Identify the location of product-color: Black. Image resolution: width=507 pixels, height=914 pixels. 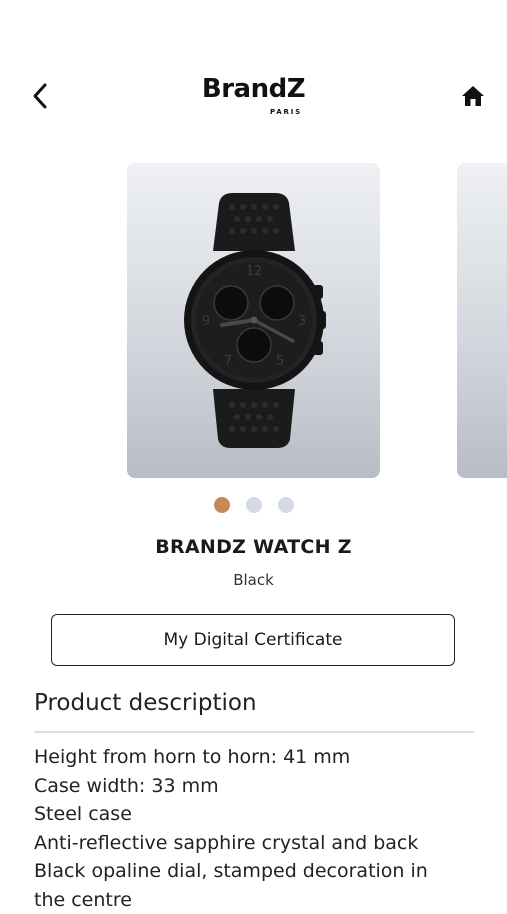
(253, 580).